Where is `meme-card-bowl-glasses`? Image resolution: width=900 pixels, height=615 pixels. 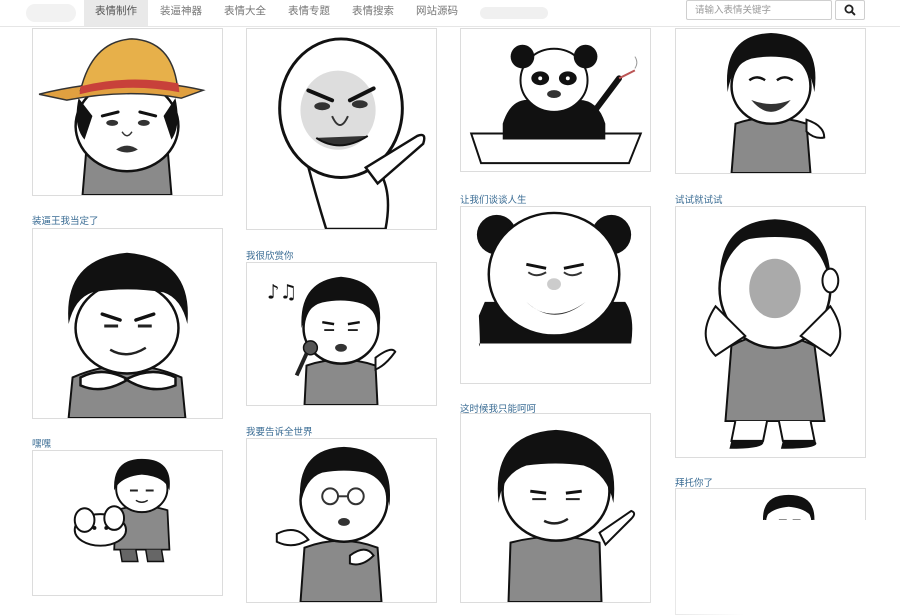
meme-card-bowl-glasses is located at coordinates (341, 520).